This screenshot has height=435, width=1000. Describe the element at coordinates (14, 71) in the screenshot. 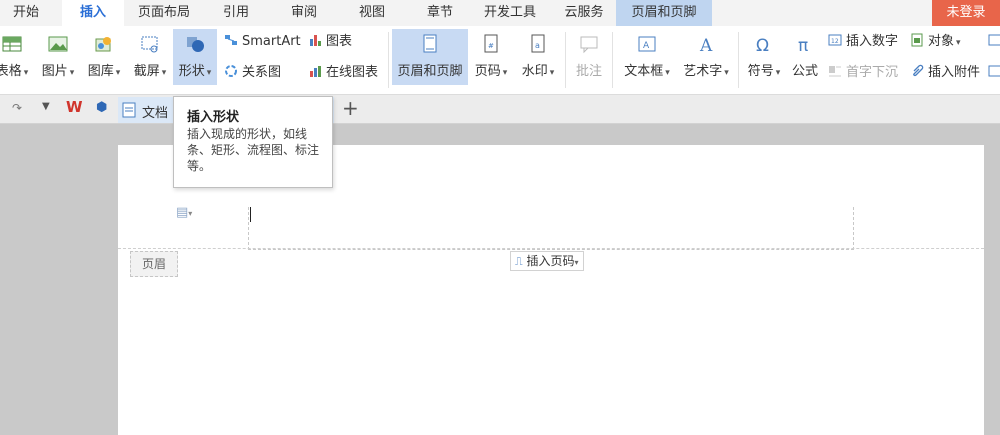

I see `table-label: 表格` at that location.